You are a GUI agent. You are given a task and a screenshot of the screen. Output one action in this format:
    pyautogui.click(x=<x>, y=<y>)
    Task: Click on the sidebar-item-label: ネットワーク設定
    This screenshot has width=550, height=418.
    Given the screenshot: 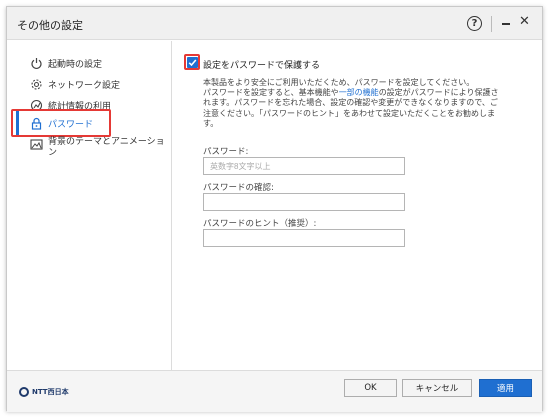 What is the action you would take?
    pyautogui.click(x=84, y=85)
    